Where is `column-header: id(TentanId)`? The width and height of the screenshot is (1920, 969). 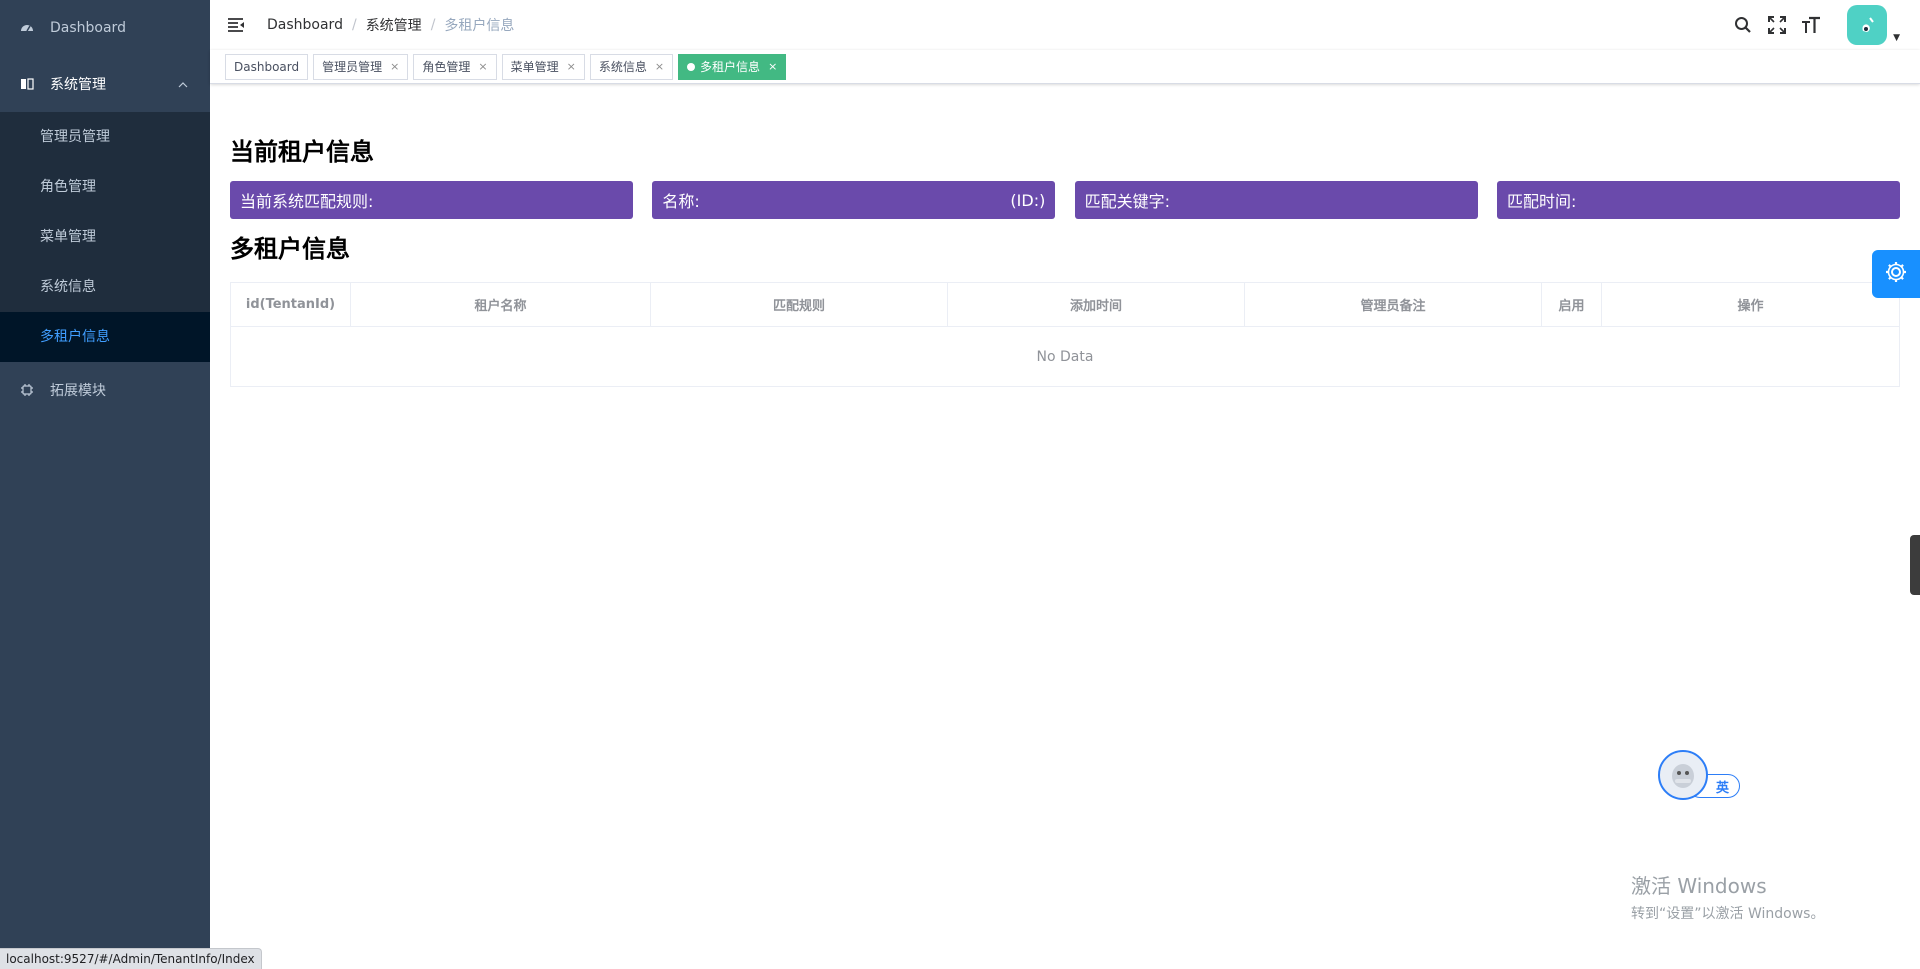 column-header: id(TentanId) is located at coordinates (291, 304).